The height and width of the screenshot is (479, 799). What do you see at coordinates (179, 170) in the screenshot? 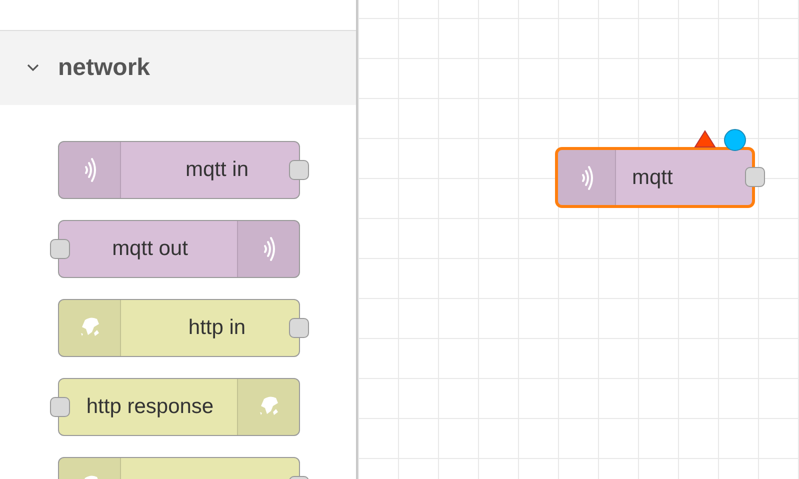
I see `palette-node: mqtt in` at bounding box center [179, 170].